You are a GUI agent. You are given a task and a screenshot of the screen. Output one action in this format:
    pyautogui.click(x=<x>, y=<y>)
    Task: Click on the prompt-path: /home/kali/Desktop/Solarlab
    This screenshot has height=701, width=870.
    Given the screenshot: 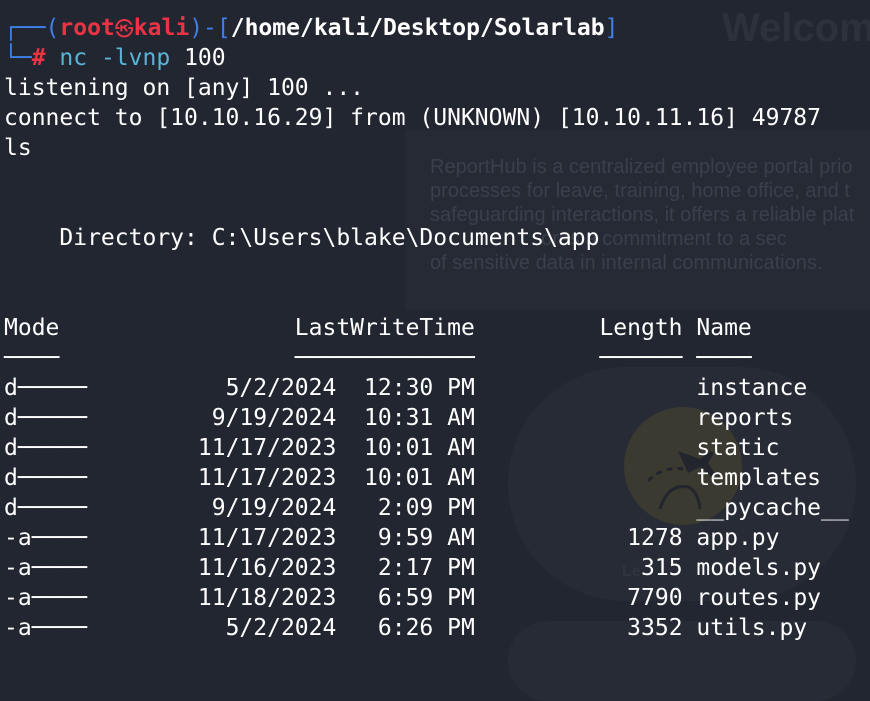 What is the action you would take?
    pyautogui.click(x=417, y=28)
    